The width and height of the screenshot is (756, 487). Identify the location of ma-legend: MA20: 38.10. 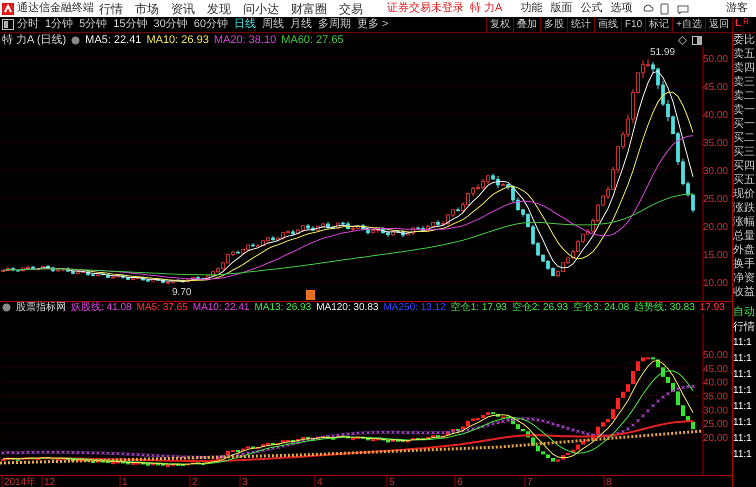
(245, 40).